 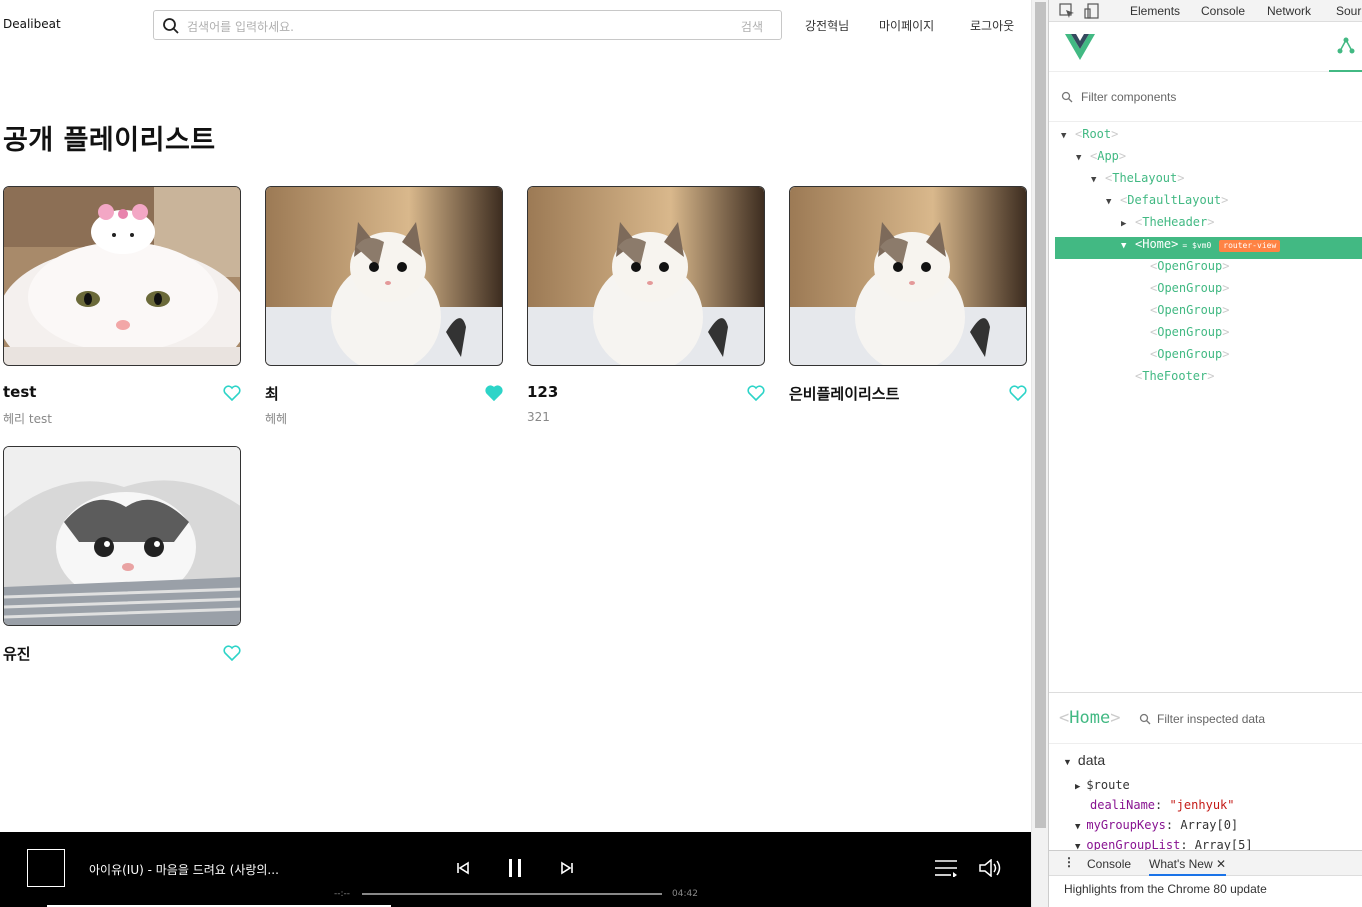 I want to click on component-name: TheLayout, so click(x=1145, y=178).